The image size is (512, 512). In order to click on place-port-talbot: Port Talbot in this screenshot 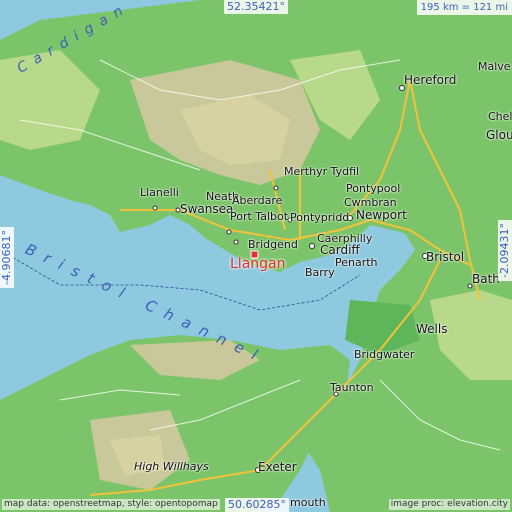, I will do `click(259, 216)`.